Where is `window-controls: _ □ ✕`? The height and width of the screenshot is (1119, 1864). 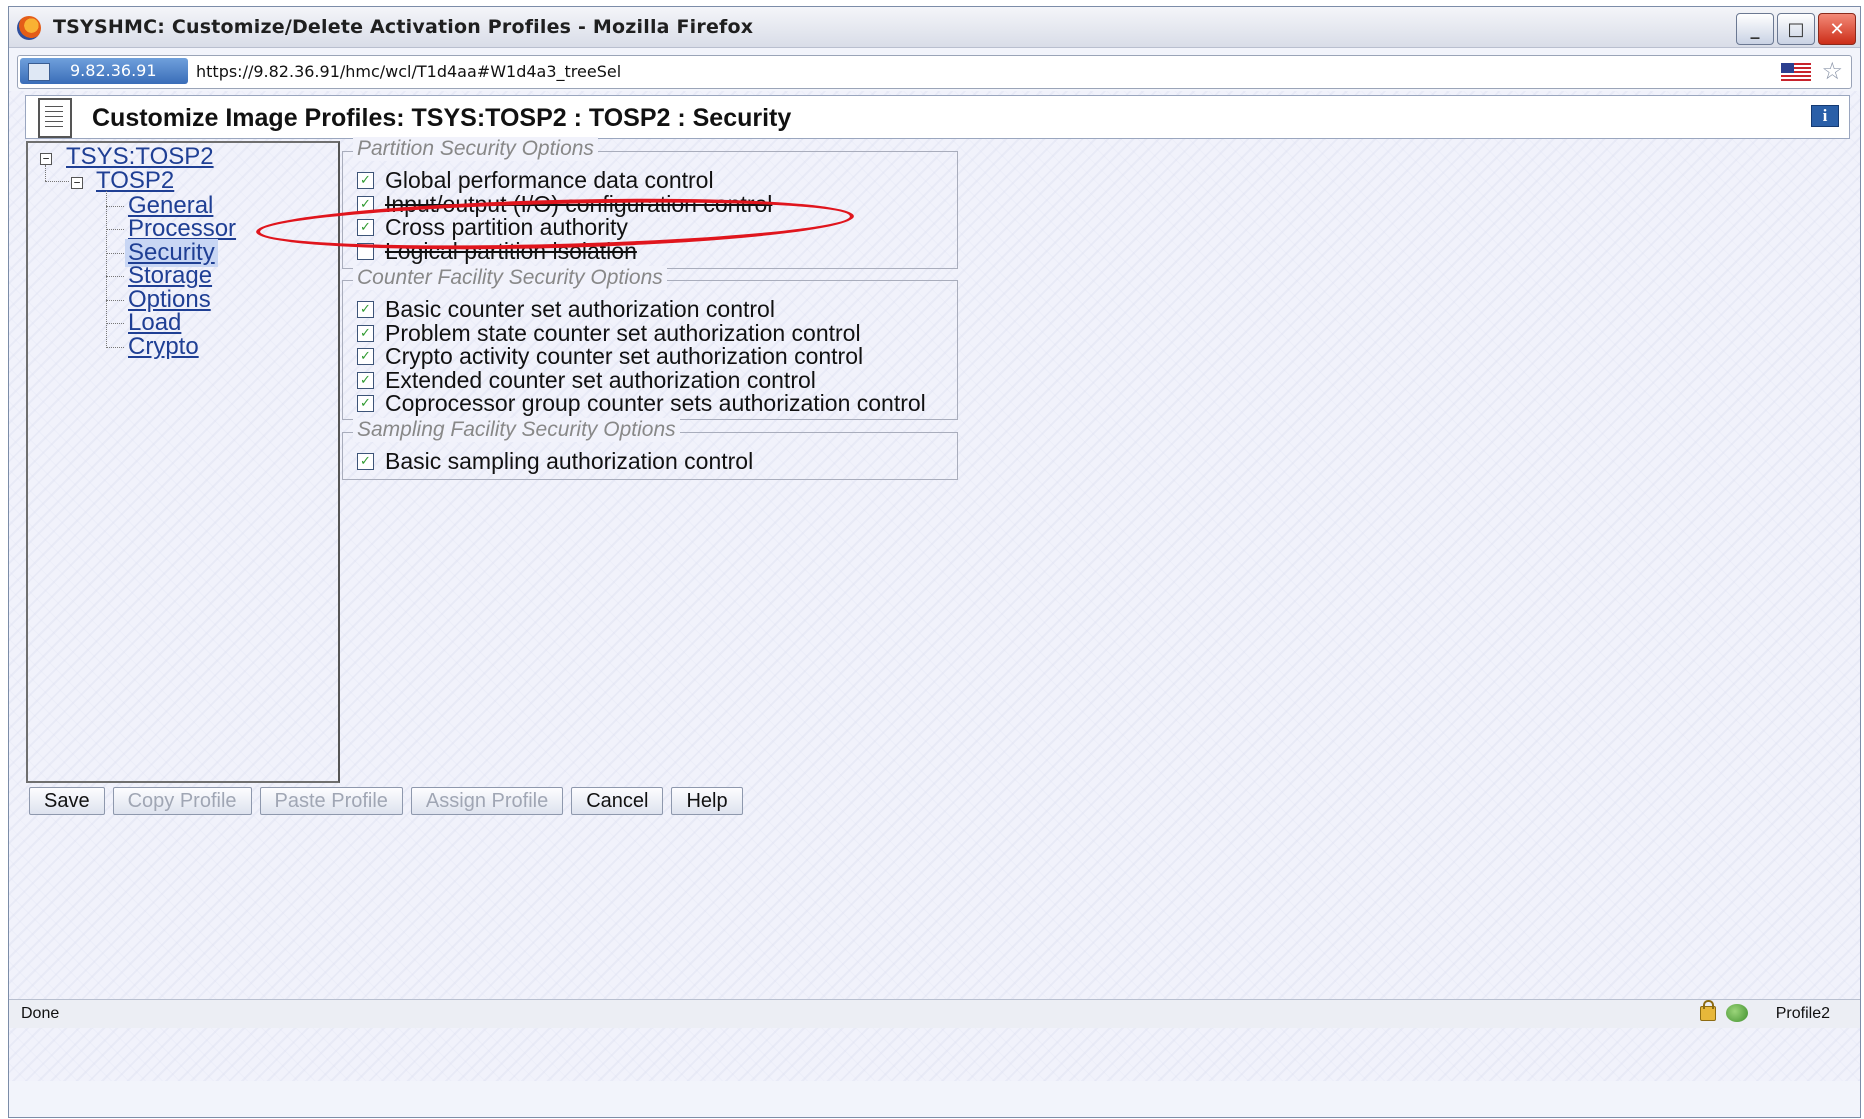 window-controls: _ □ ✕ is located at coordinates (1796, 29).